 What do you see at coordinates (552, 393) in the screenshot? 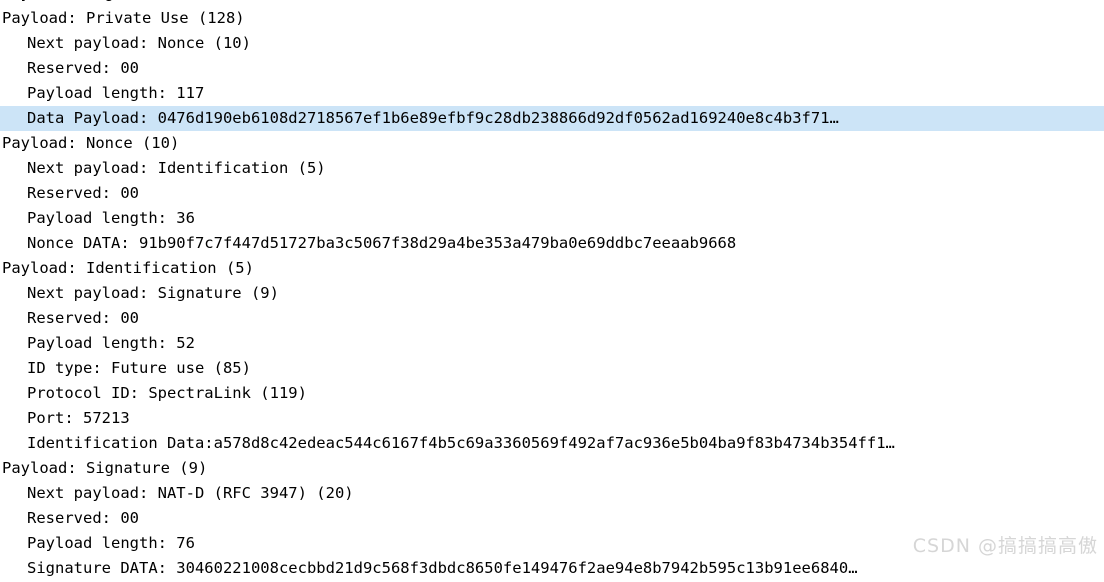
I see `packet-detail-row: Protocol ID: SpectraLink (119)` at bounding box center [552, 393].